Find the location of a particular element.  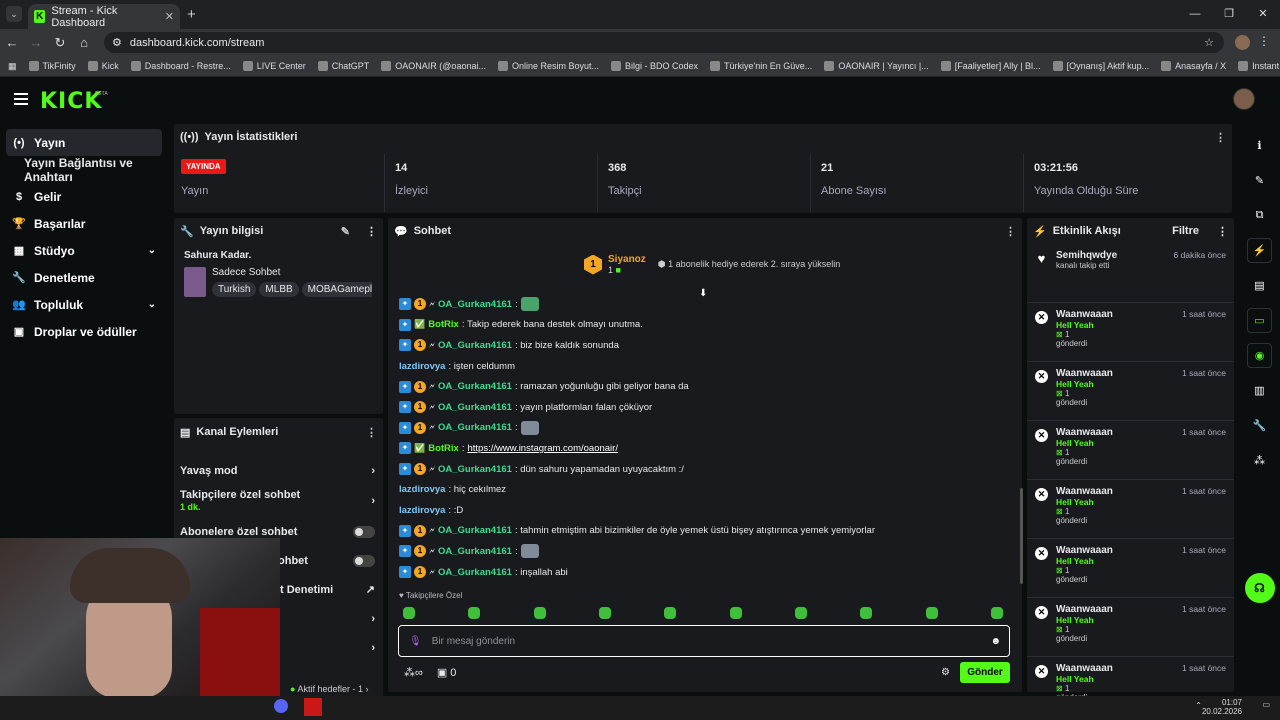

notification-icon: ▭ is located at coordinates (1266, 704).